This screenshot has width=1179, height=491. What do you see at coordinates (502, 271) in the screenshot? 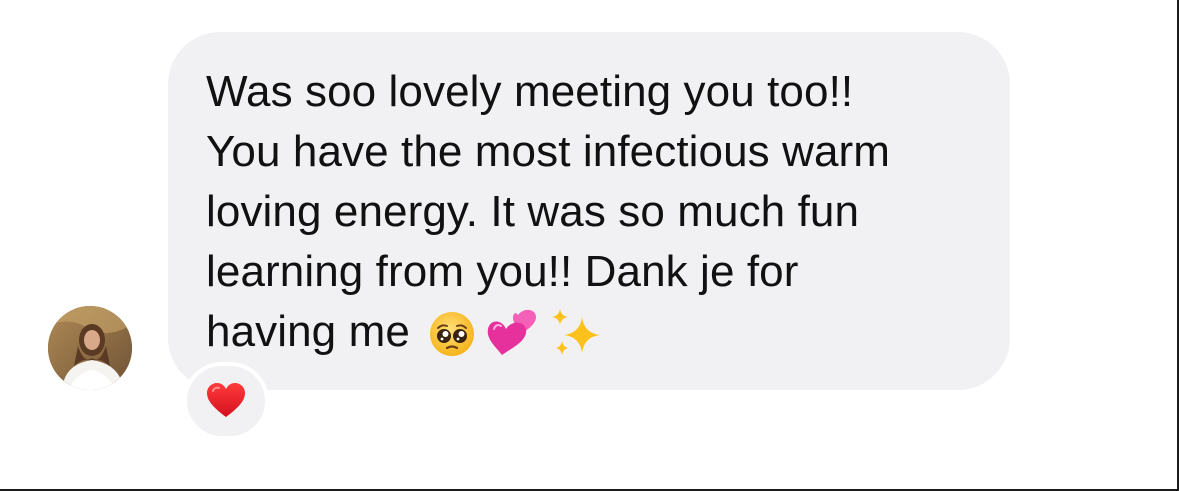
I see `message-line: learning from you!! Dank je for` at bounding box center [502, 271].